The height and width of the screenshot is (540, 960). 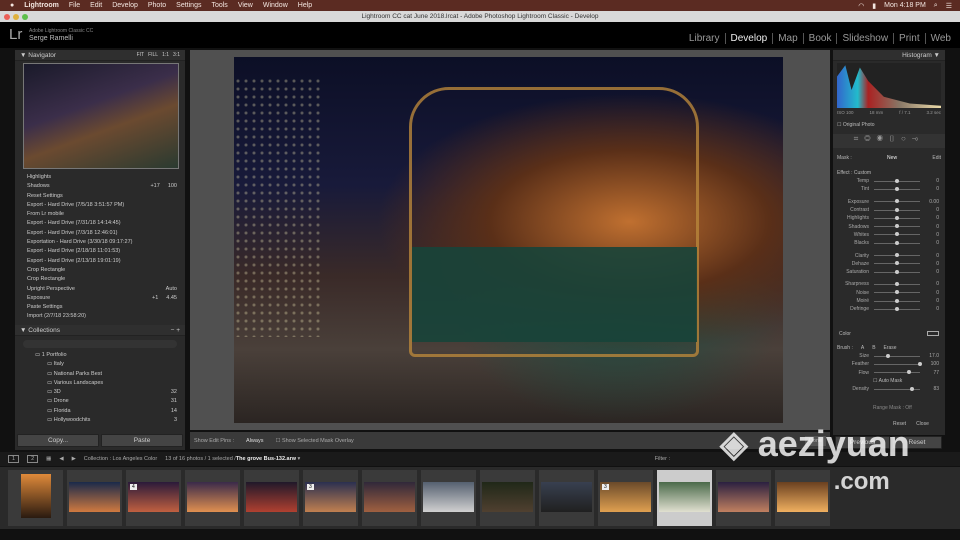 I want to click on menu-list-icon: ☰, so click(x=949, y=6).